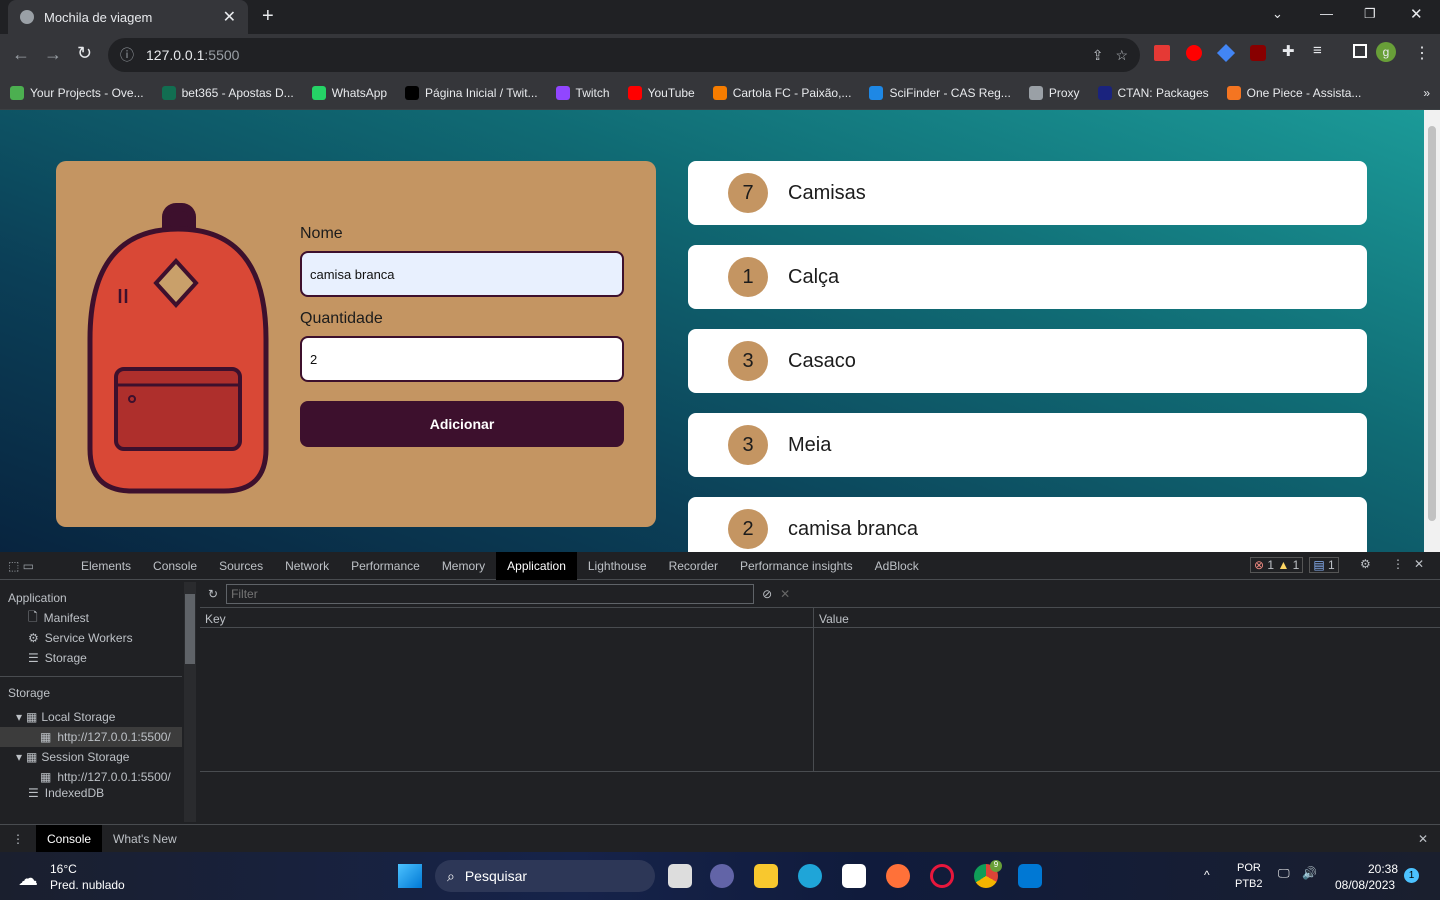 The height and width of the screenshot is (900, 1440). Describe the element at coordinates (128, 17) in the screenshot. I see `browser-tab: Mochila de viagem ✕` at that location.